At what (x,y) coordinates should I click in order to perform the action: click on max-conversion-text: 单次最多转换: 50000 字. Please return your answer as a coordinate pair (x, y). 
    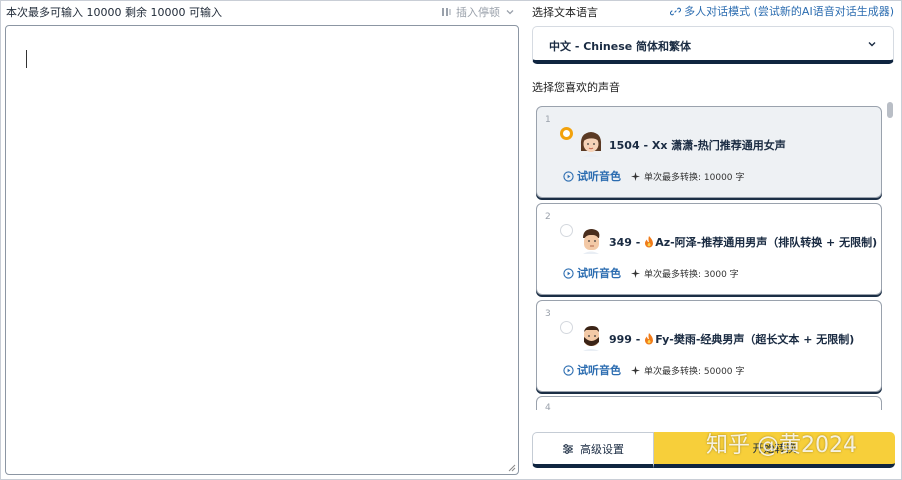
    Looking at the image, I should click on (694, 372).